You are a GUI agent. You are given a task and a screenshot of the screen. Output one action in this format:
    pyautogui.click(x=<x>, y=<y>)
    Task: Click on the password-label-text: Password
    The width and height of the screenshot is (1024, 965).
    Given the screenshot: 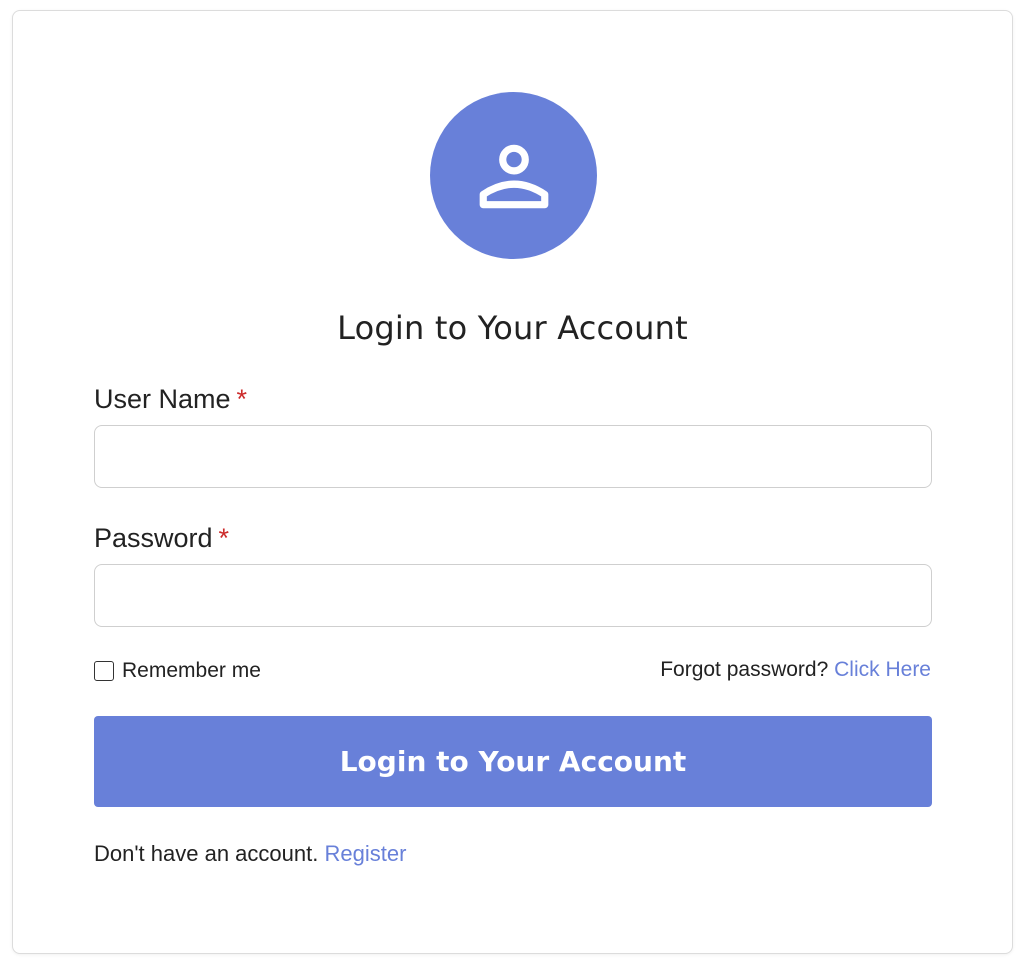 What is the action you would take?
    pyautogui.click(x=153, y=538)
    